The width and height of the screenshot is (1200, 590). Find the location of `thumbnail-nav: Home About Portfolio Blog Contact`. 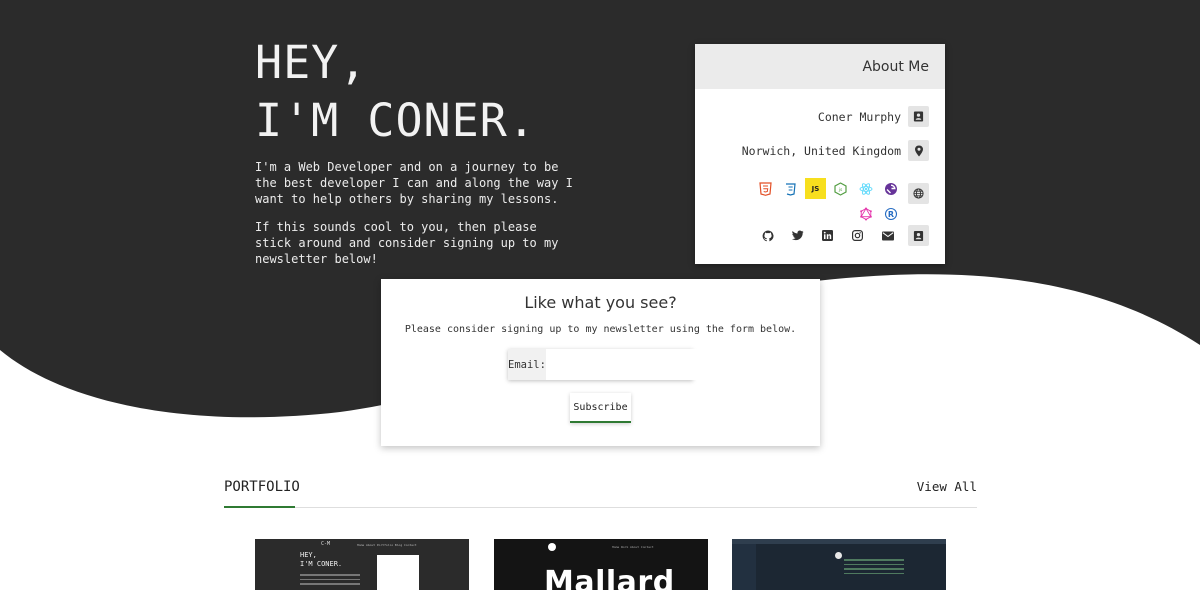

thumbnail-nav: Home About Portfolio Blog Contact is located at coordinates (387, 545).